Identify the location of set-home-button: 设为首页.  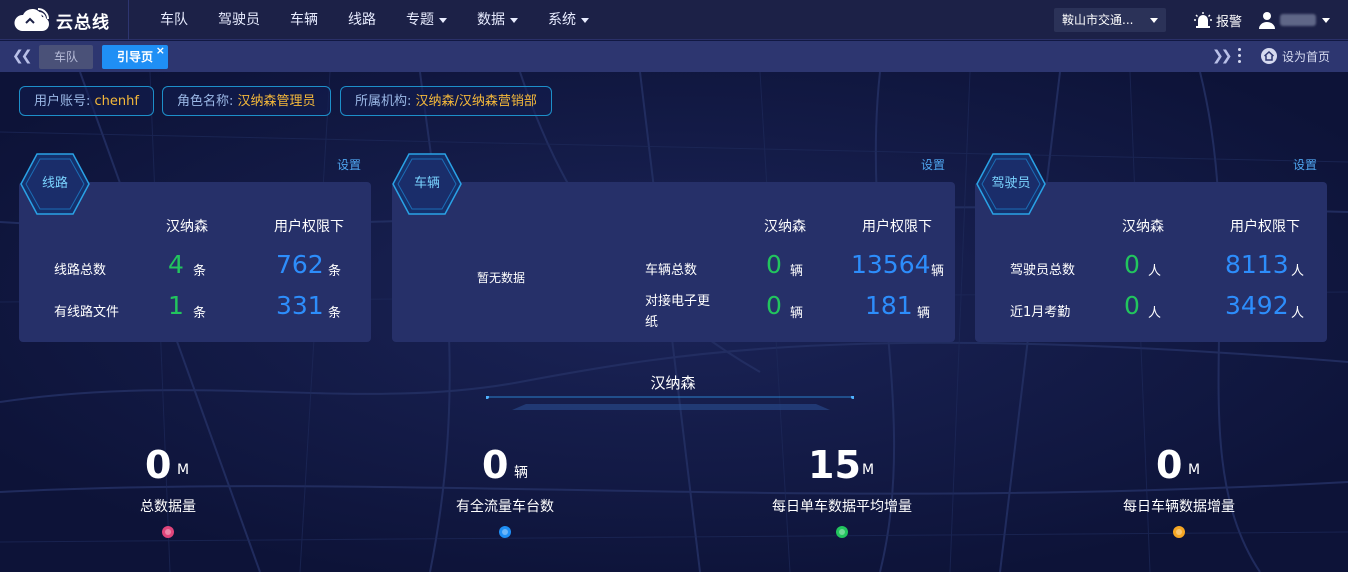
(1295, 56).